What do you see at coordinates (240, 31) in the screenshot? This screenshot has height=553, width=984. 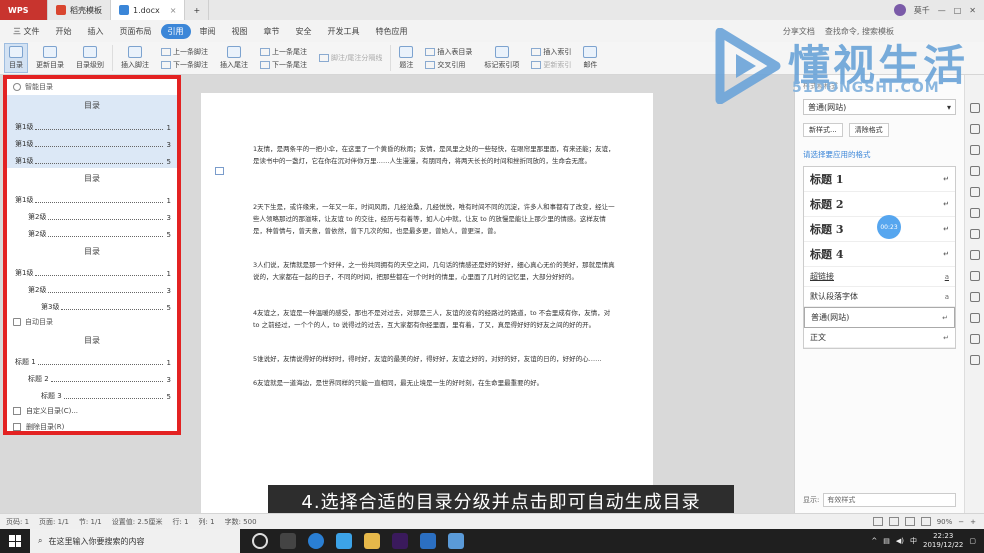 I see `menu-view: 视图` at bounding box center [240, 31].